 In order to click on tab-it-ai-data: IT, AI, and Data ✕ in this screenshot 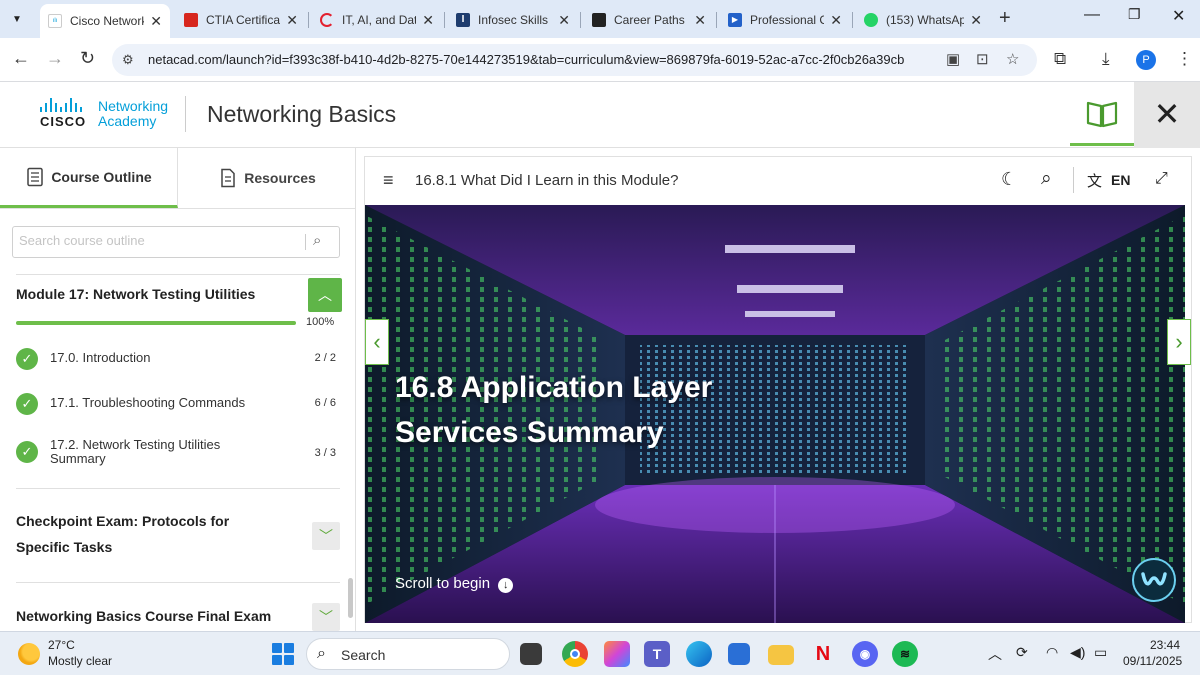, I will do `click(377, 20)`.